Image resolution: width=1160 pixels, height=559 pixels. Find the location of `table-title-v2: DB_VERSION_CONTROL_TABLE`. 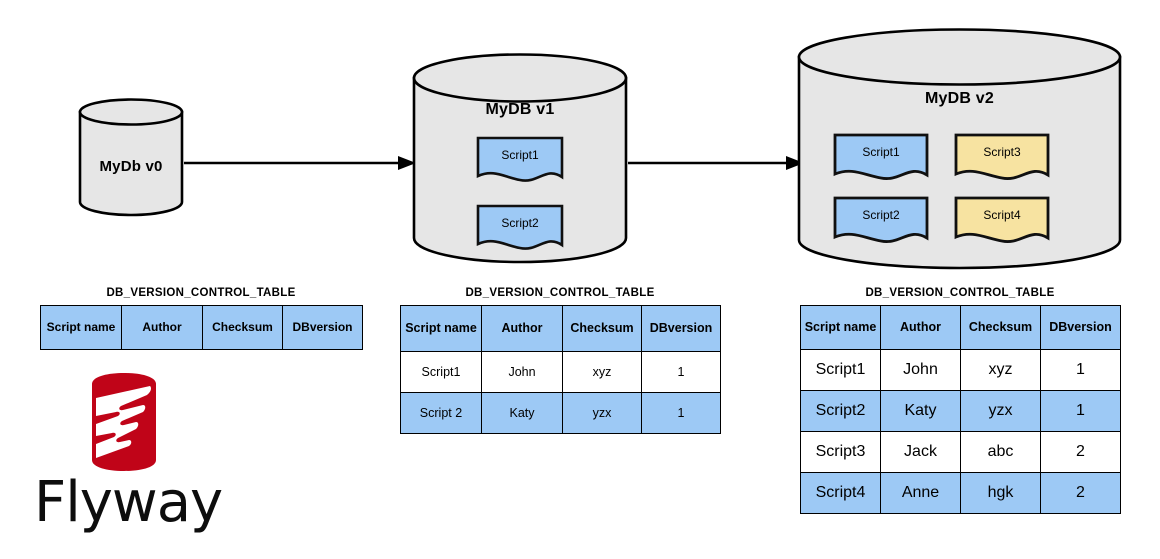

table-title-v2: DB_VERSION_CONTROL_TABLE is located at coordinates (960, 293).